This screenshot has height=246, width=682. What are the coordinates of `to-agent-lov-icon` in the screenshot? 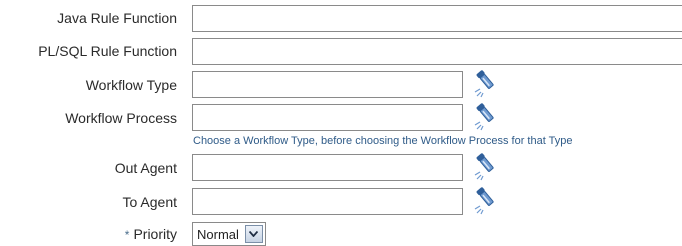 It's located at (488, 200).